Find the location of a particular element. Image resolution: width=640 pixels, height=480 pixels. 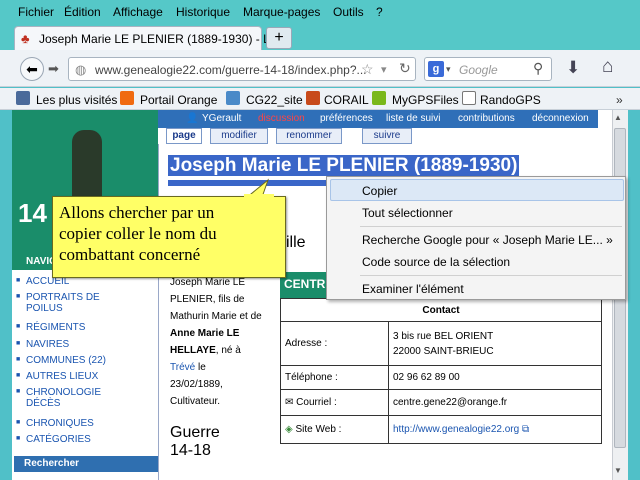

tab-renommer: renommer is located at coordinates (309, 136).